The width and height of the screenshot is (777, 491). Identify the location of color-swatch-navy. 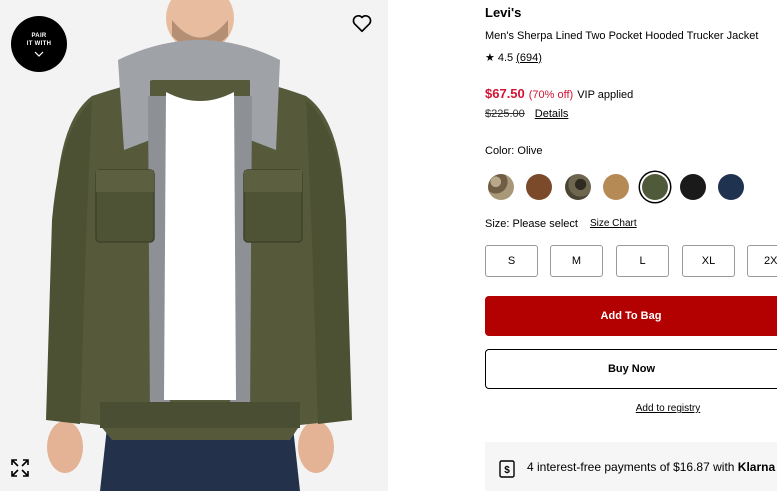
(731, 187).